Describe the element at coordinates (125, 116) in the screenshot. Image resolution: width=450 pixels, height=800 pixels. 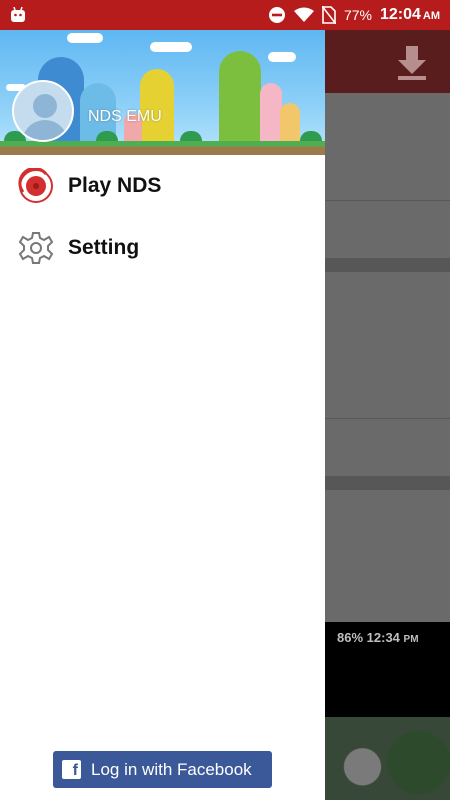
I see `drawer-username: NDS EMU` at that location.